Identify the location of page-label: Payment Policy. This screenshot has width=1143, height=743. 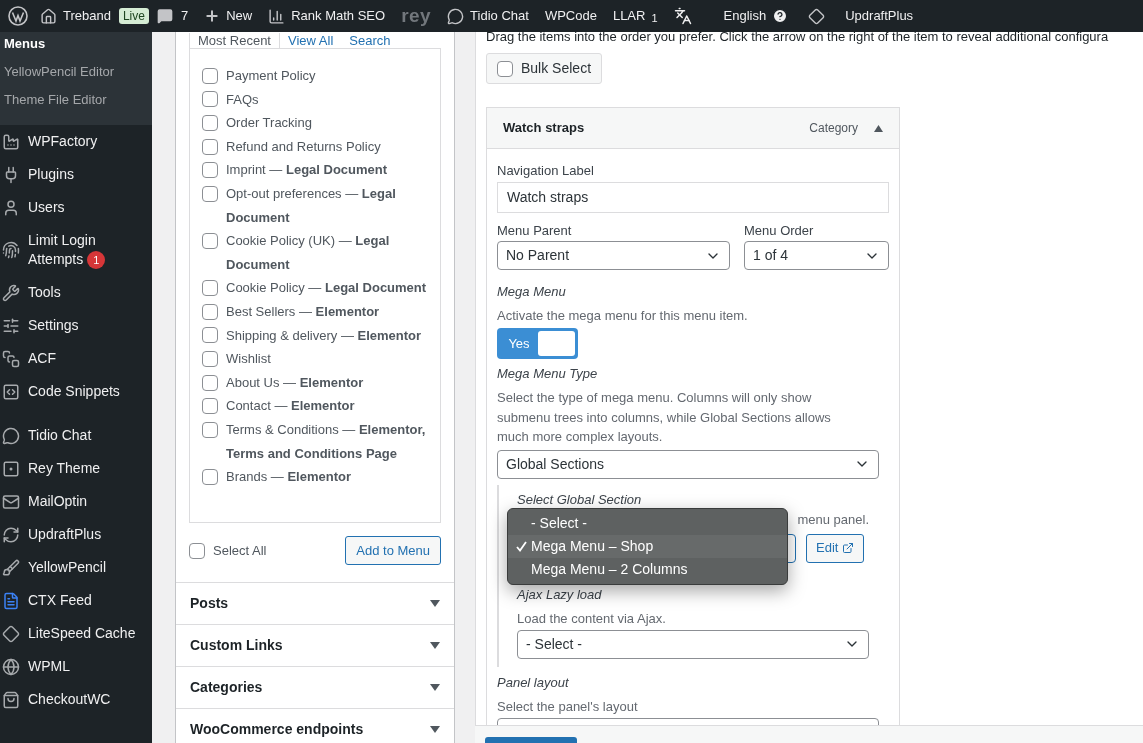
(271, 76).